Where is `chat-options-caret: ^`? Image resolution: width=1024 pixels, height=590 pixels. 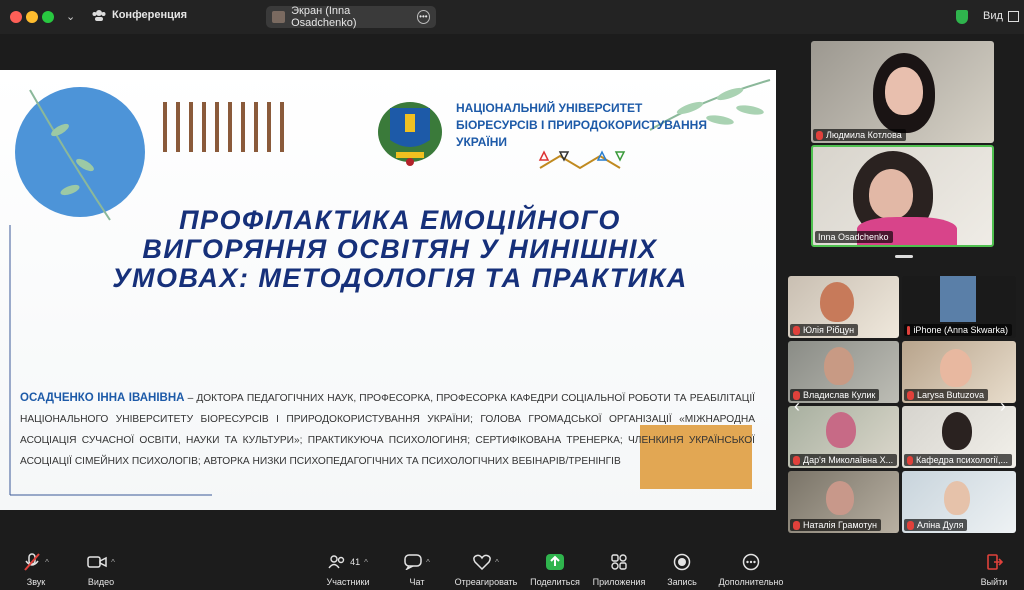
chat-options-caret: ^ is located at coordinates (428, 562).